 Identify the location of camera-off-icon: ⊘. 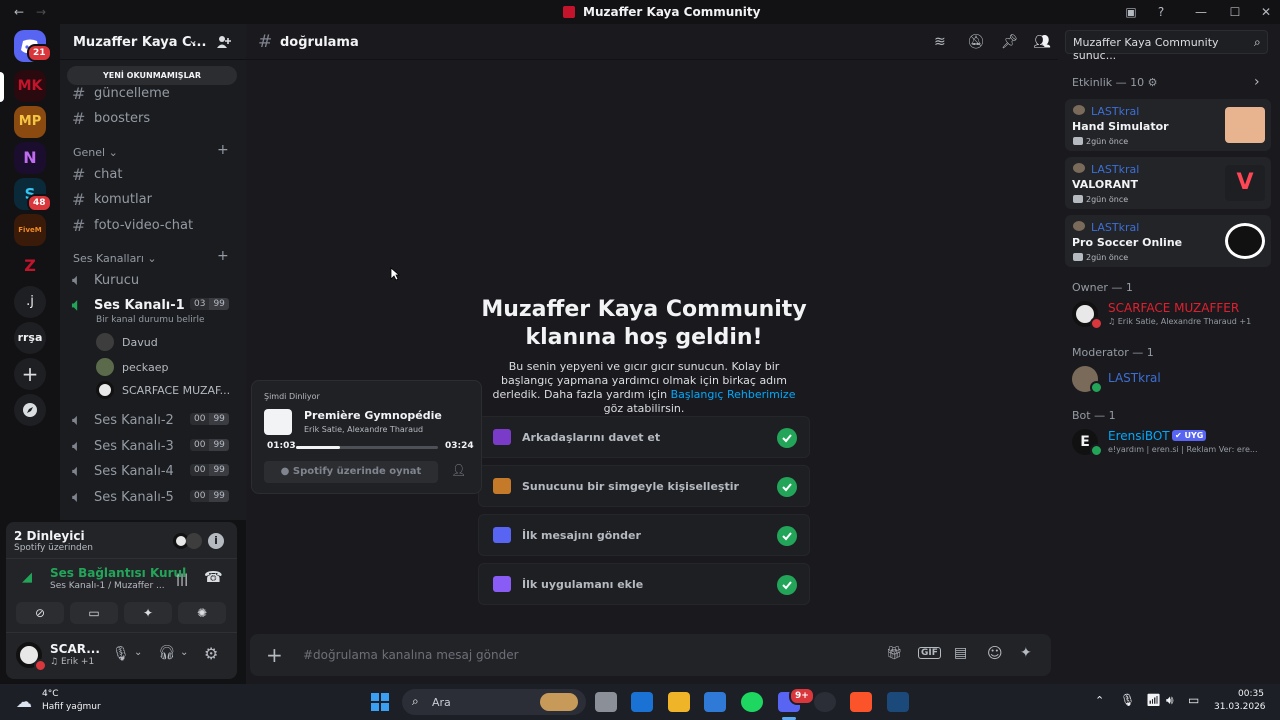
(40, 613).